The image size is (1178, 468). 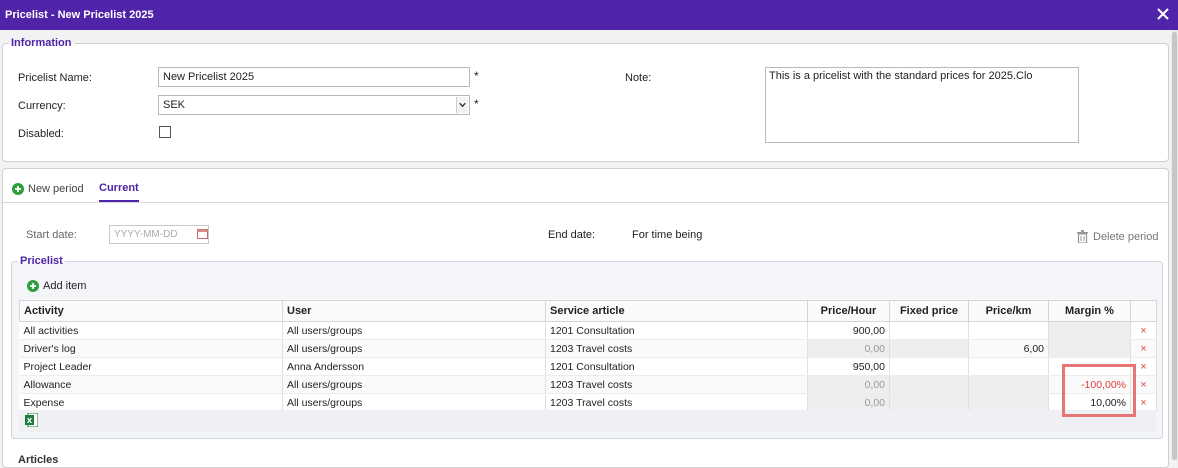 I want to click on column-header-activity: Activity, so click(x=151, y=311).